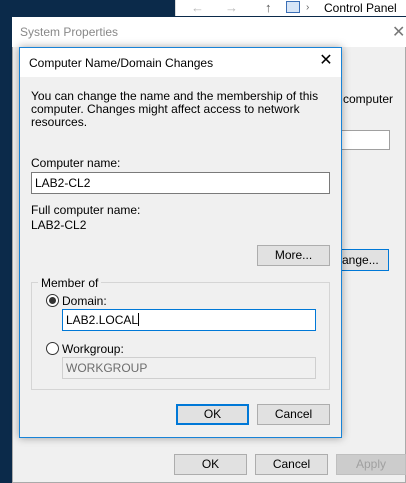  What do you see at coordinates (139, 319) in the screenshot?
I see `text-cursor` at bounding box center [139, 319].